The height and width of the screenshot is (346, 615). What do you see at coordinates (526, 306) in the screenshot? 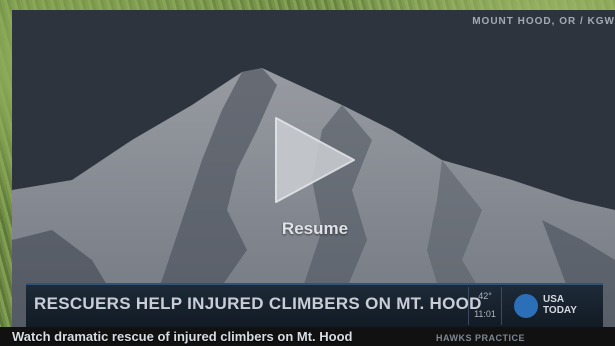
I see `usa-today-logo-icon` at bounding box center [526, 306].